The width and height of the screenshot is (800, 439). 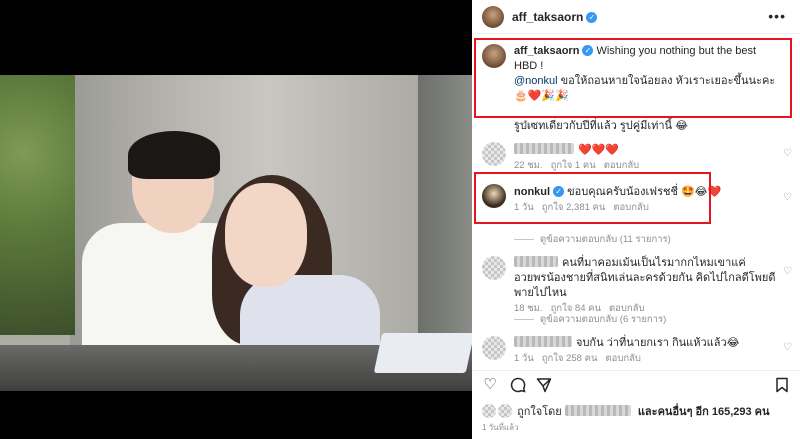 I want to click on heart-icon: ♡, so click(x=490, y=385).